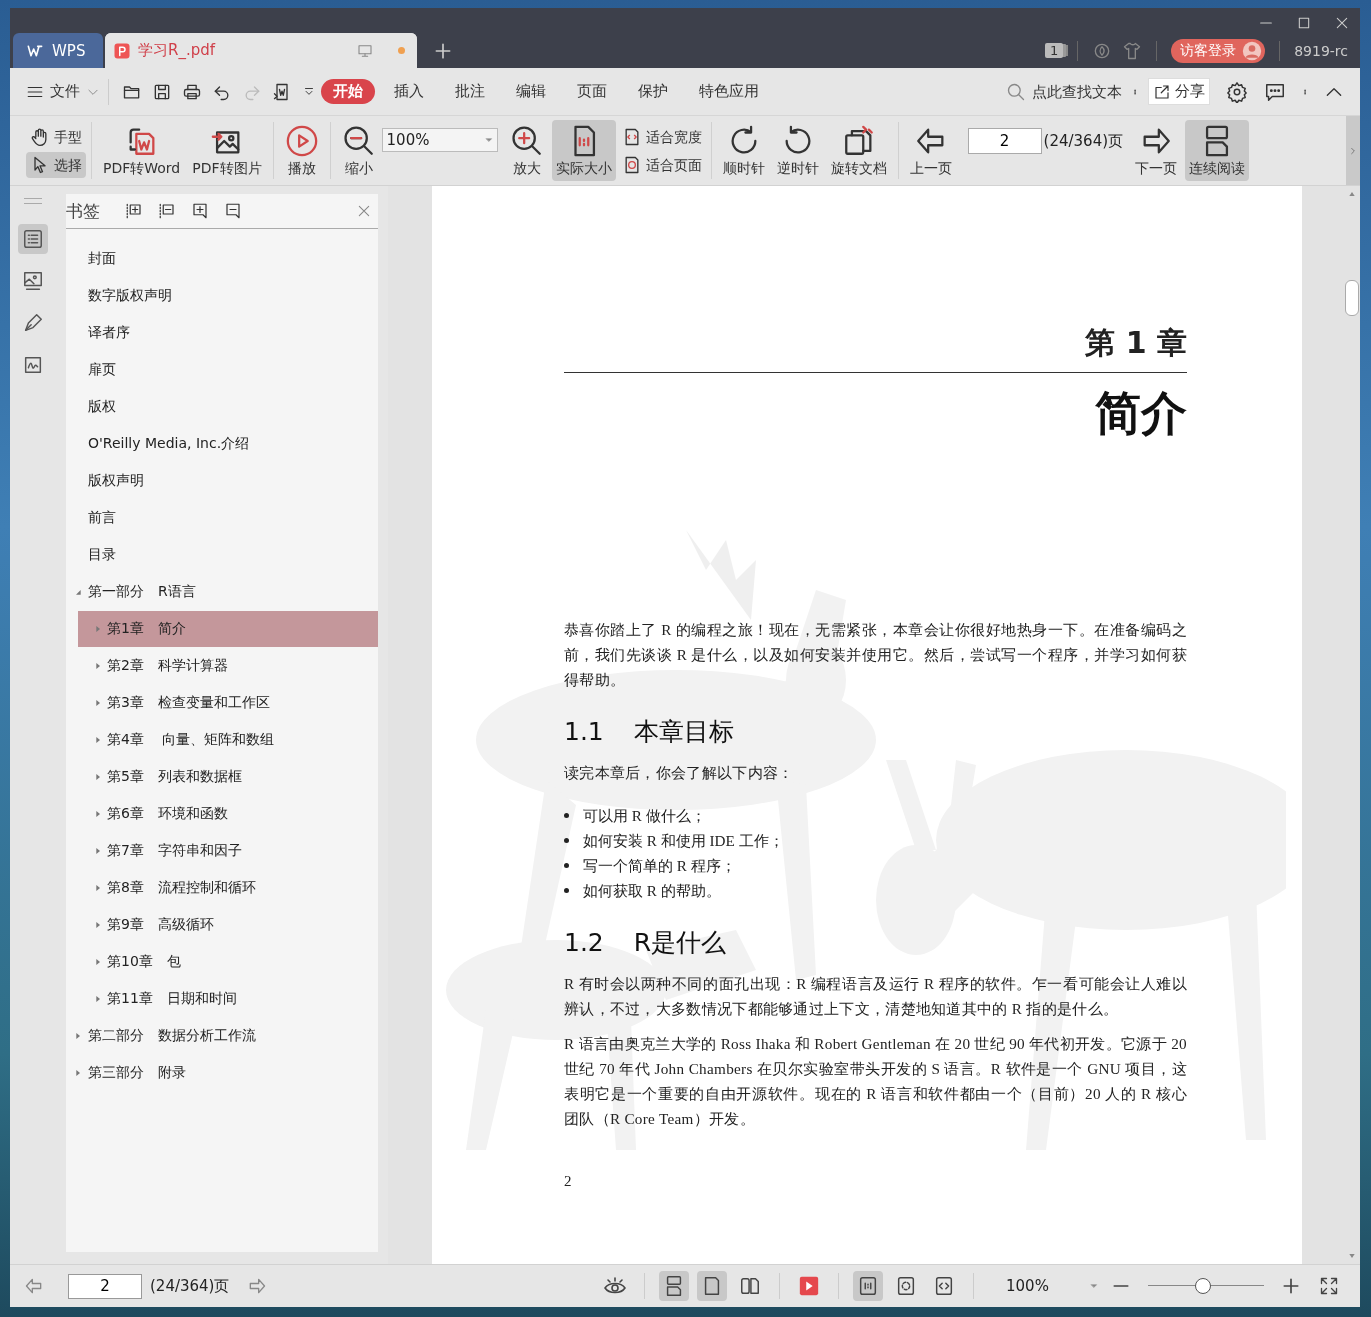  What do you see at coordinates (1156, 150) in the screenshot?
I see `toolbar-button: 下一页` at bounding box center [1156, 150].